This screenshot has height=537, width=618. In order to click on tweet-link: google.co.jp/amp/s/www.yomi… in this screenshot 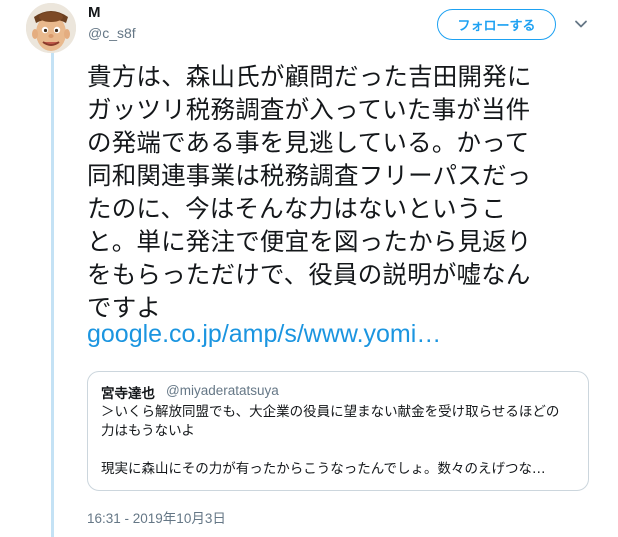, I will do `click(264, 334)`.